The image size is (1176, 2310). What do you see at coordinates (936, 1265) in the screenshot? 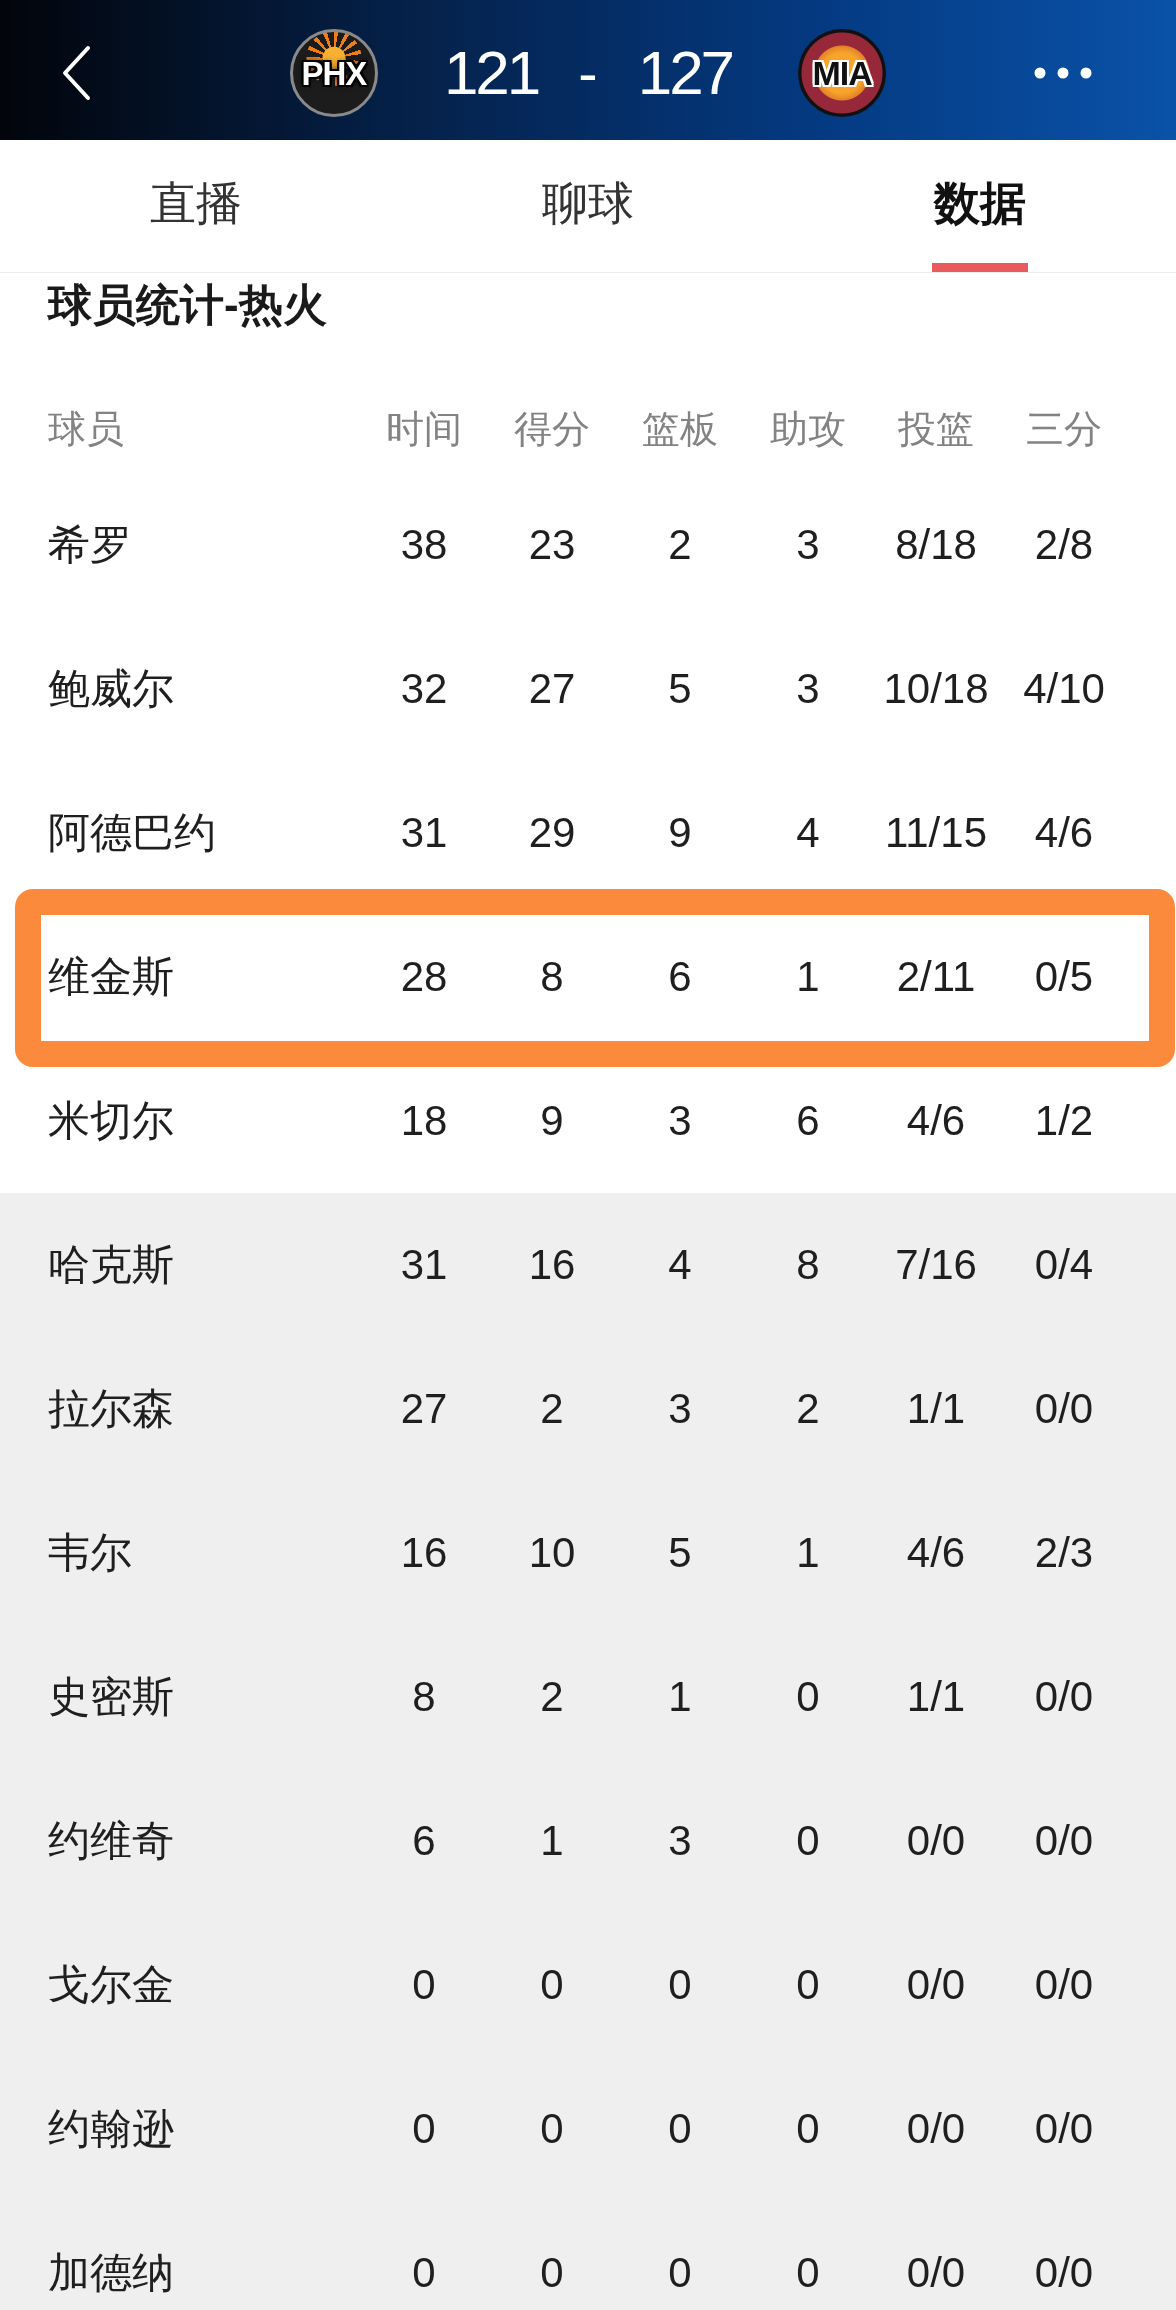
I see `stat-value: 7/16` at bounding box center [936, 1265].